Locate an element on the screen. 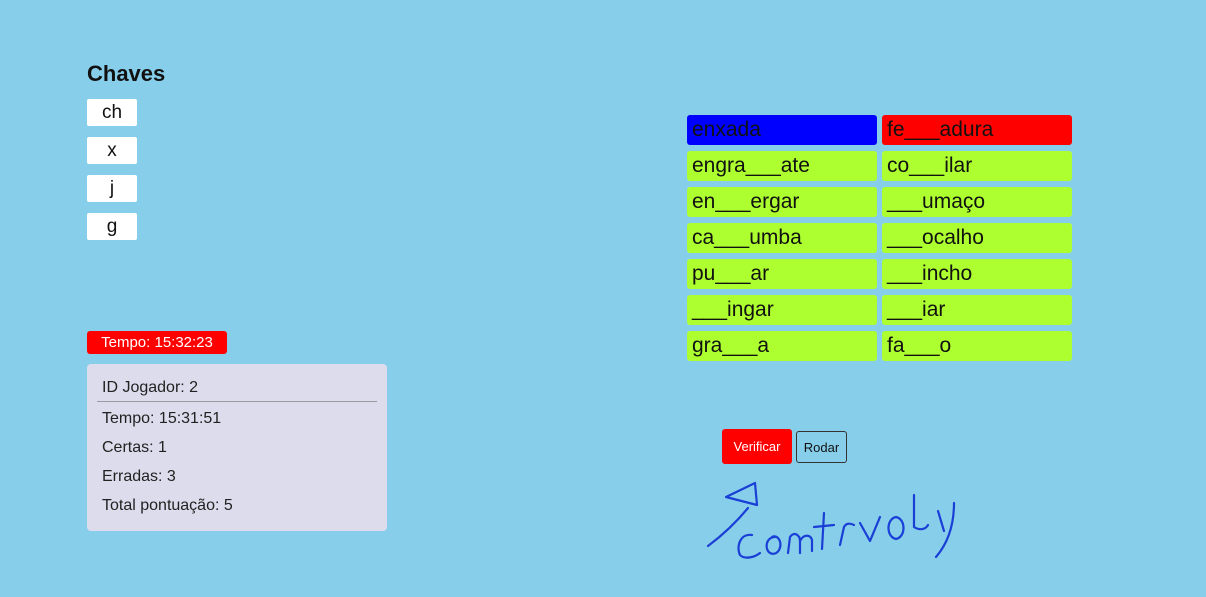  word-right-4: ___ocalho is located at coordinates (977, 238).